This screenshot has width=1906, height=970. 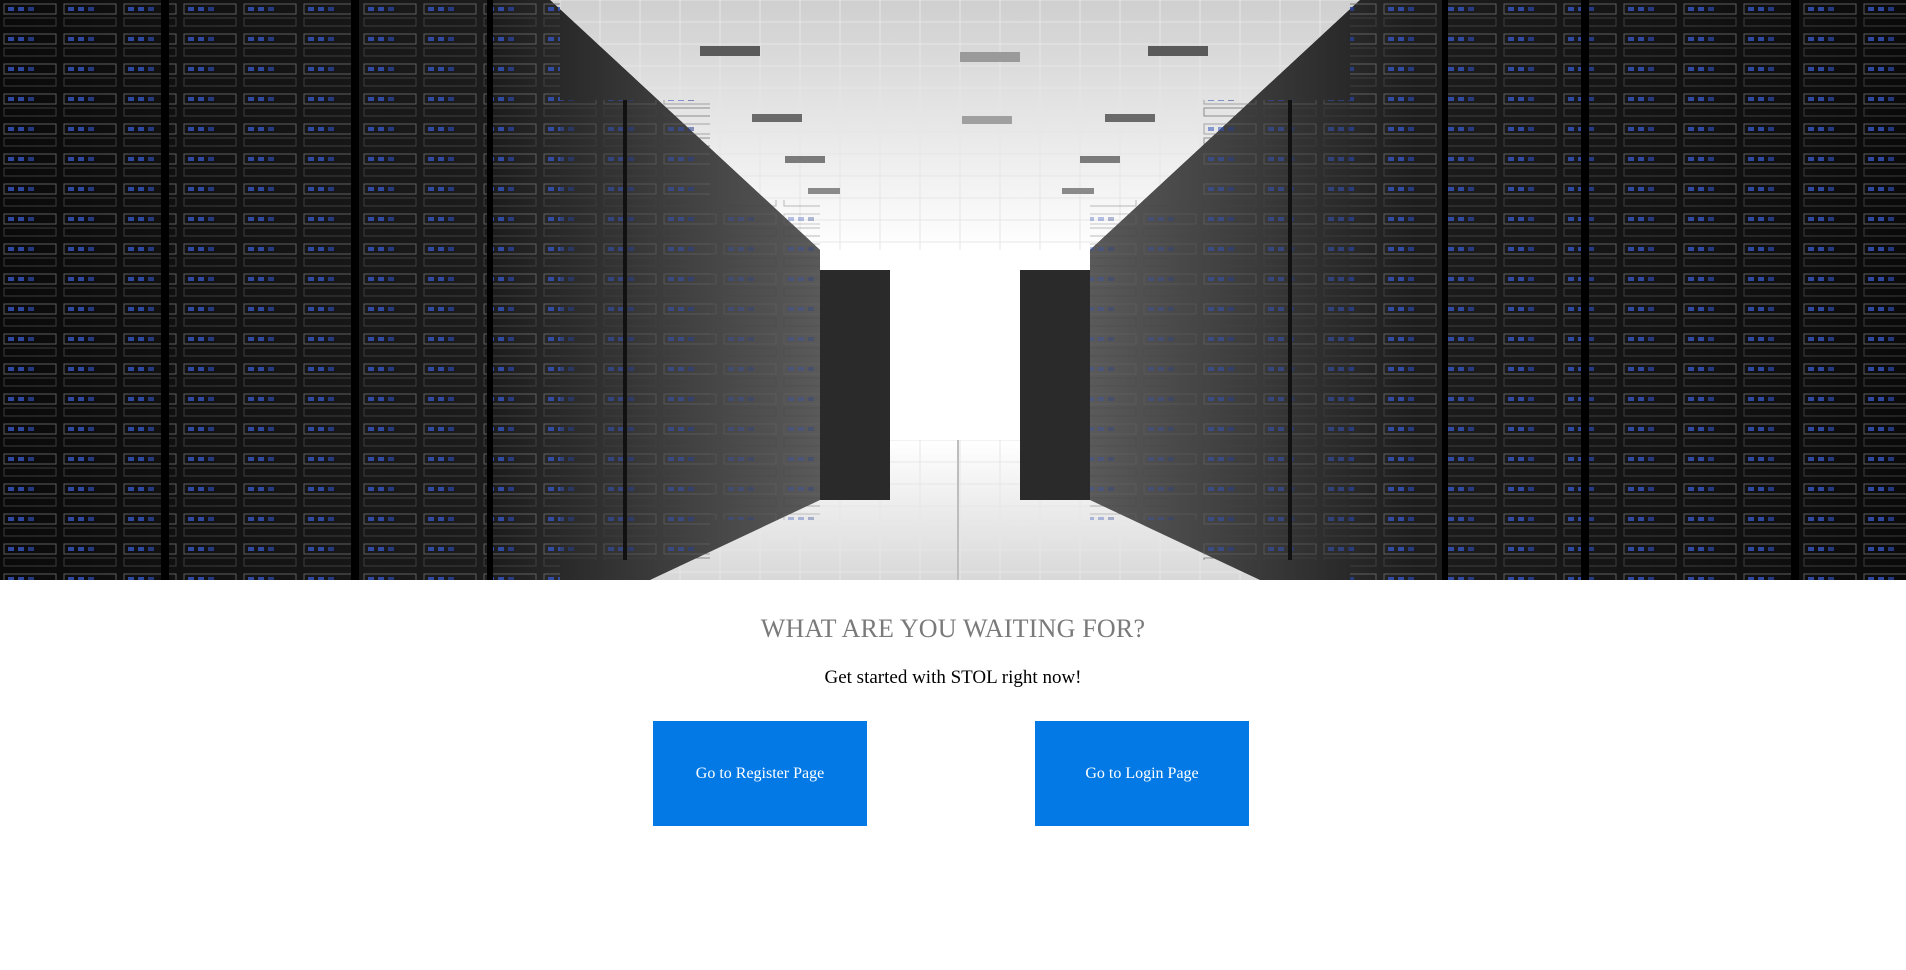 What do you see at coordinates (953, 677) in the screenshot?
I see `cta-subtitle: Get started with STOL right now!` at bounding box center [953, 677].